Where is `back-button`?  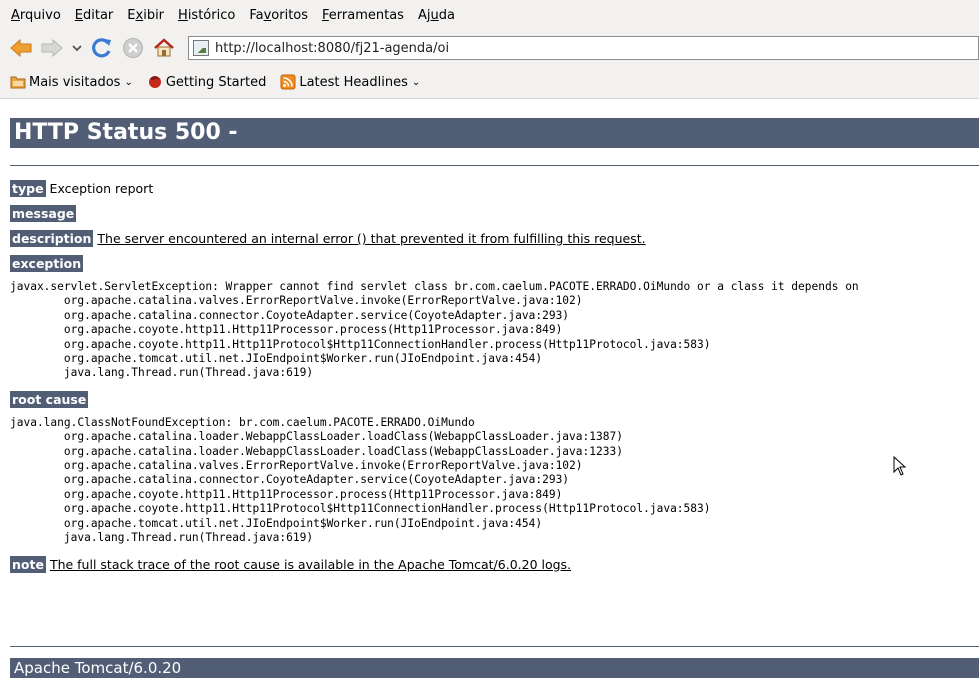
back-button is located at coordinates (21, 48).